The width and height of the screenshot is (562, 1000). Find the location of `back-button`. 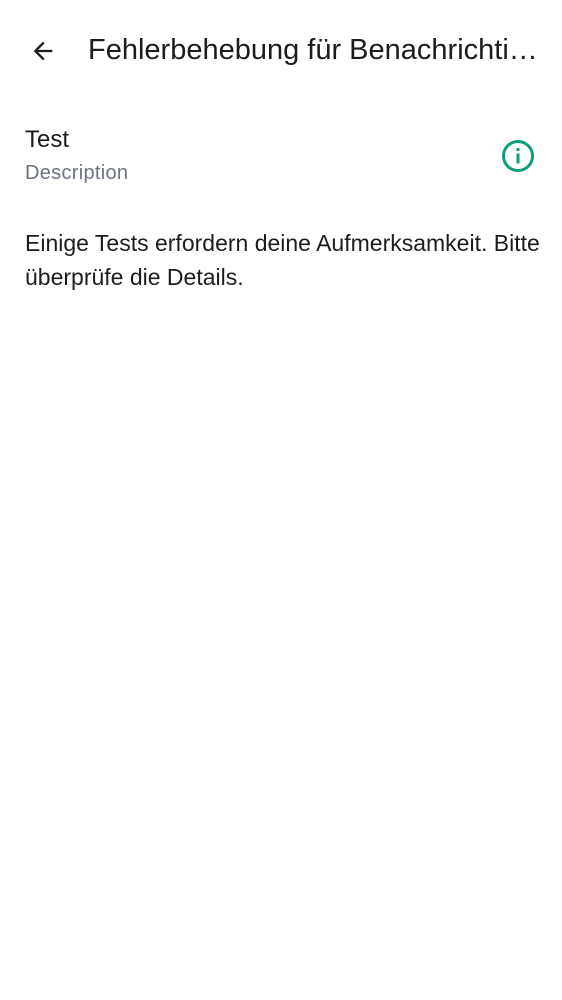

back-button is located at coordinates (43, 51).